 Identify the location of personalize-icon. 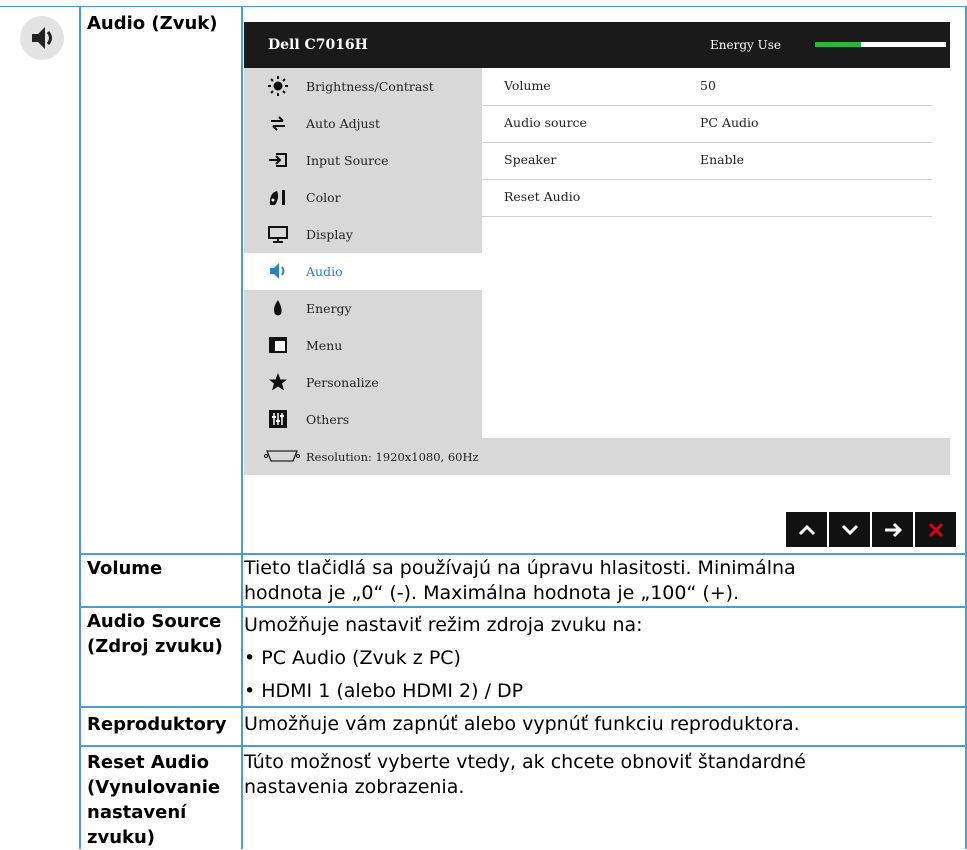
(278, 382).